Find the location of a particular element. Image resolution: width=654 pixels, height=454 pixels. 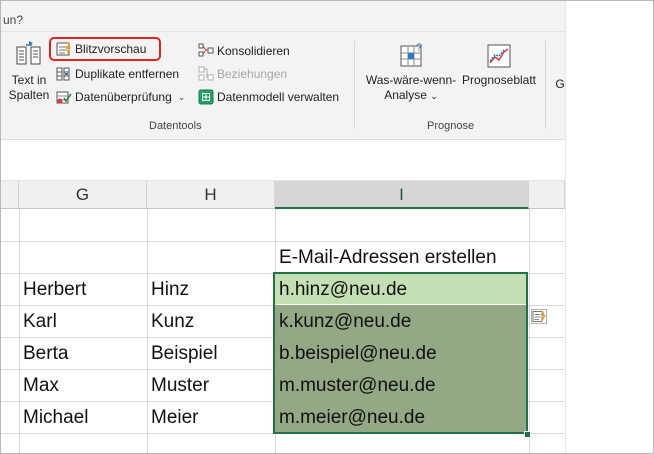

datenueberpruefung-label: Datenüberprüfung is located at coordinates (123, 97).